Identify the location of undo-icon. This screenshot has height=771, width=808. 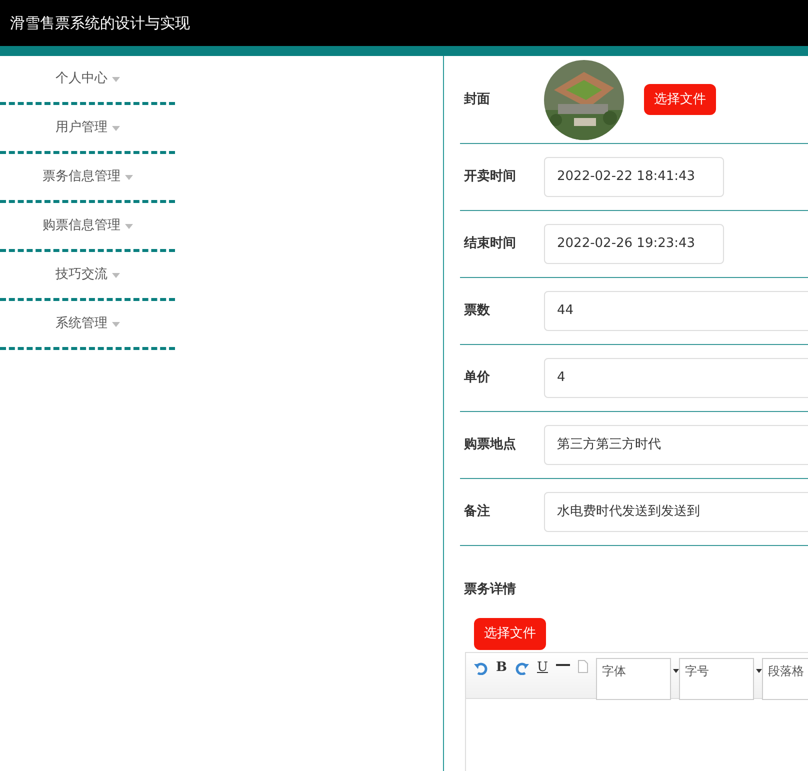
(481, 667).